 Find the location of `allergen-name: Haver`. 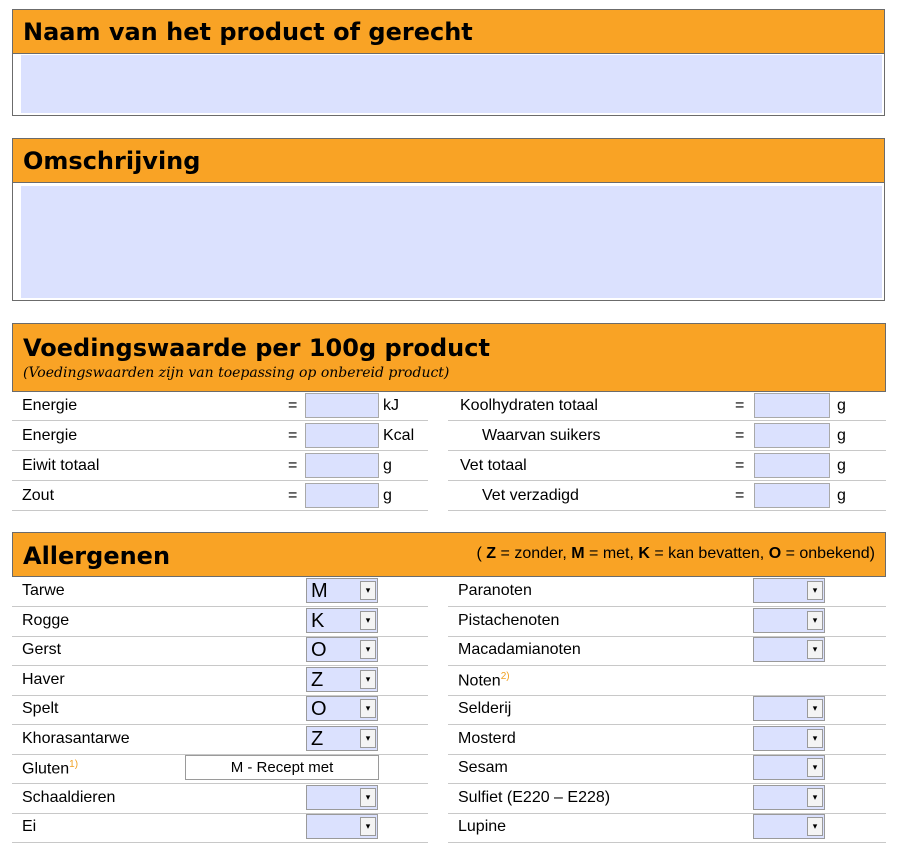

allergen-name: Haver is located at coordinates (43, 679).